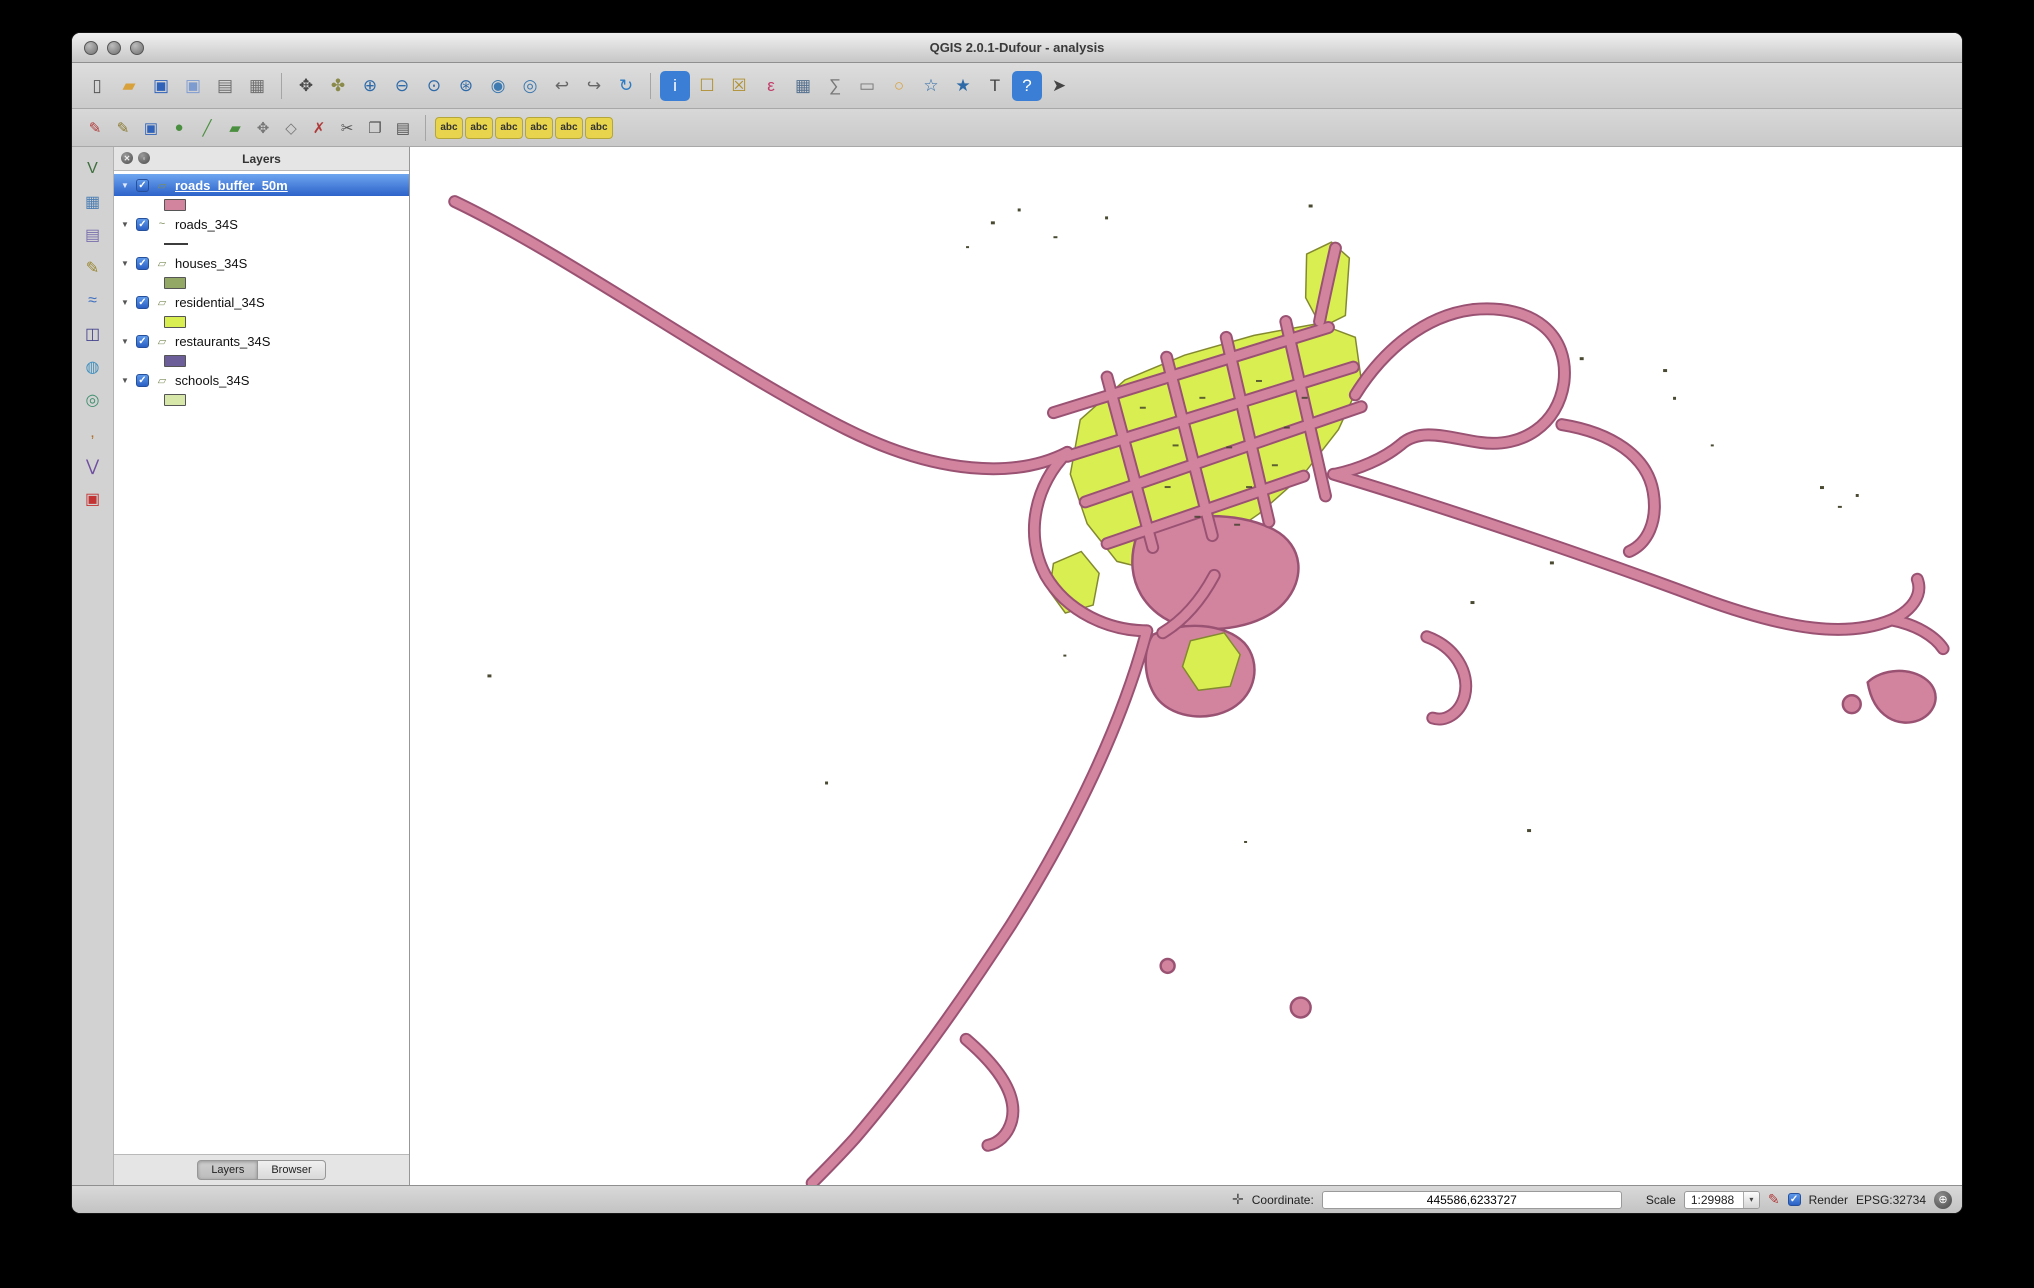 The height and width of the screenshot is (1288, 2034). What do you see at coordinates (1714, 1200) in the screenshot?
I see `scale-value: 1:29988` at bounding box center [1714, 1200].